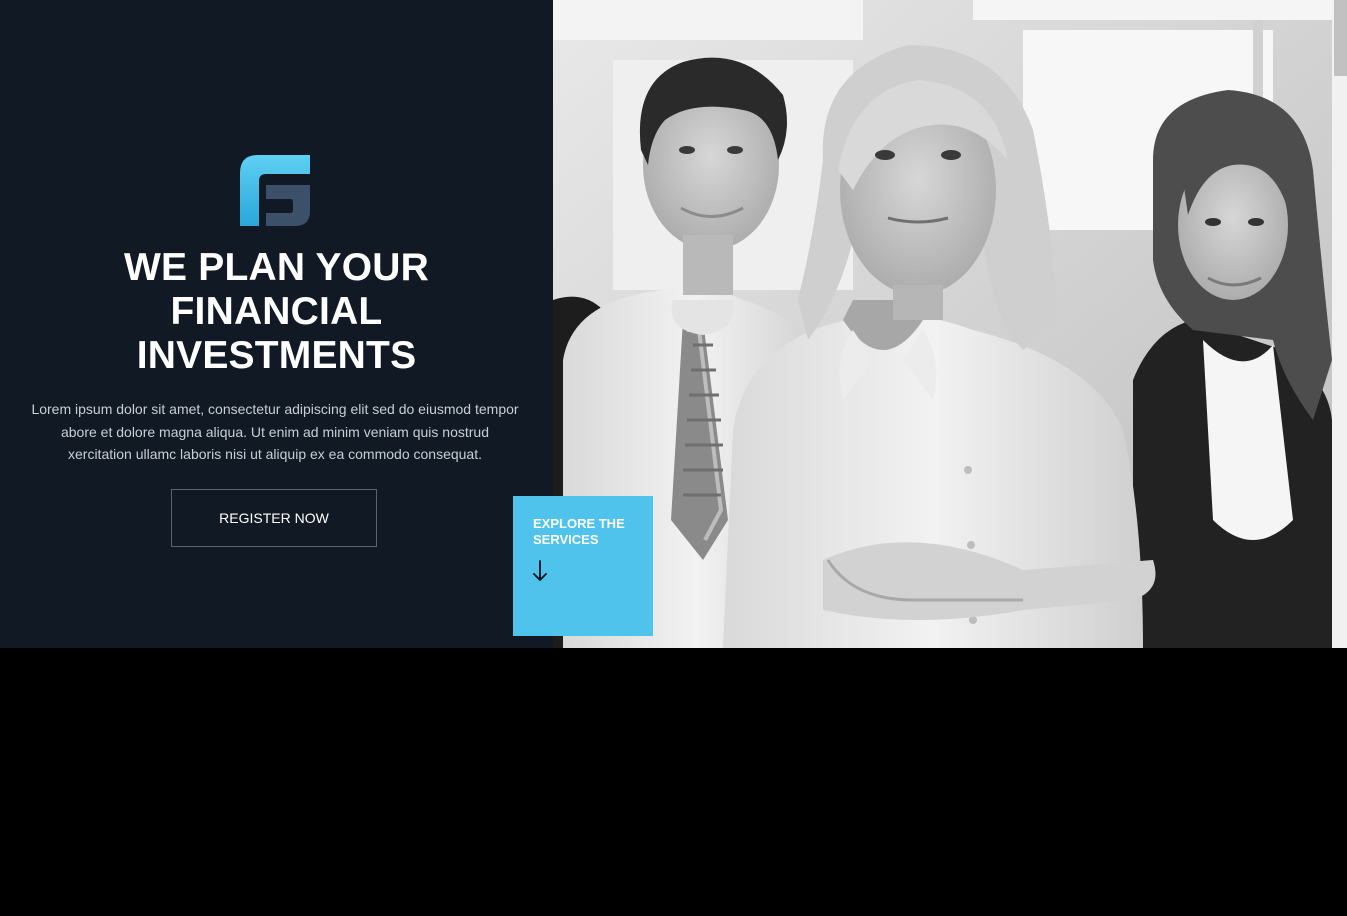 The image size is (1347, 916). Describe the element at coordinates (583, 566) in the screenshot. I see `explore-services-button: EXPLORE THE SERVICES` at that location.